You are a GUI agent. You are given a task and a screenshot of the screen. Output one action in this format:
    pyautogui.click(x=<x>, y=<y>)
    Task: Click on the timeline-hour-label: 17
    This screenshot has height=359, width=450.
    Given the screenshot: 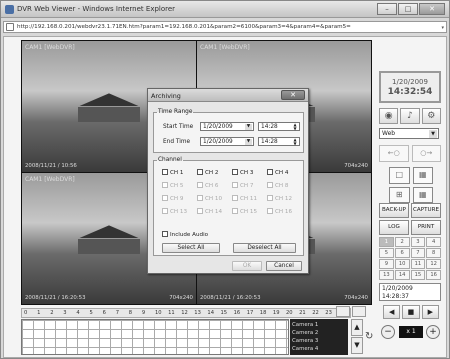 What is the action you would take?
    pyautogui.click(x=250, y=313)
    